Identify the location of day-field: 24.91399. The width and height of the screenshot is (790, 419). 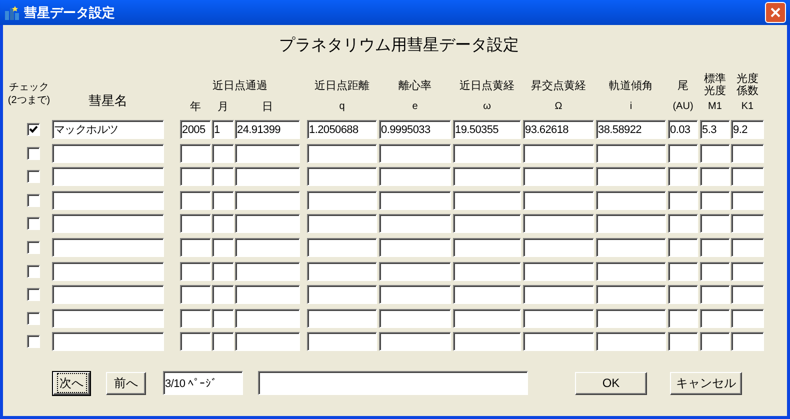
(267, 129).